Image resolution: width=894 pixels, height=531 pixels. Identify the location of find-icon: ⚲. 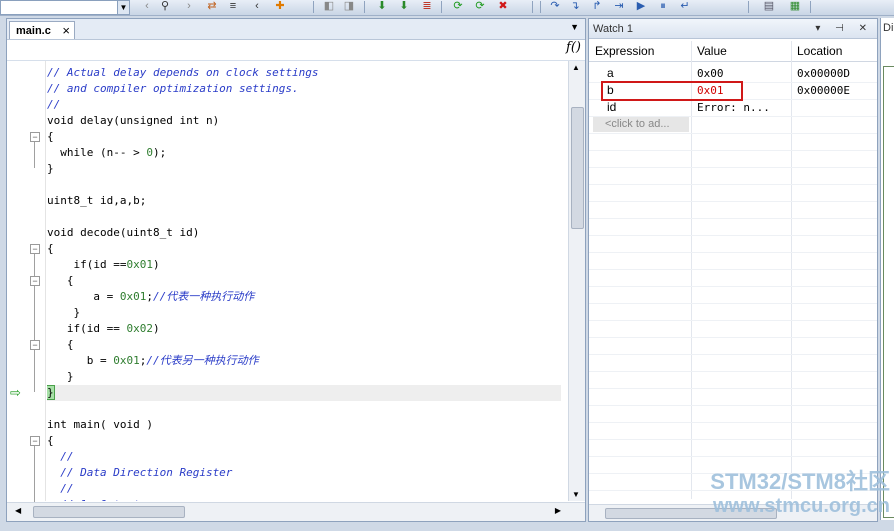
(165, 6).